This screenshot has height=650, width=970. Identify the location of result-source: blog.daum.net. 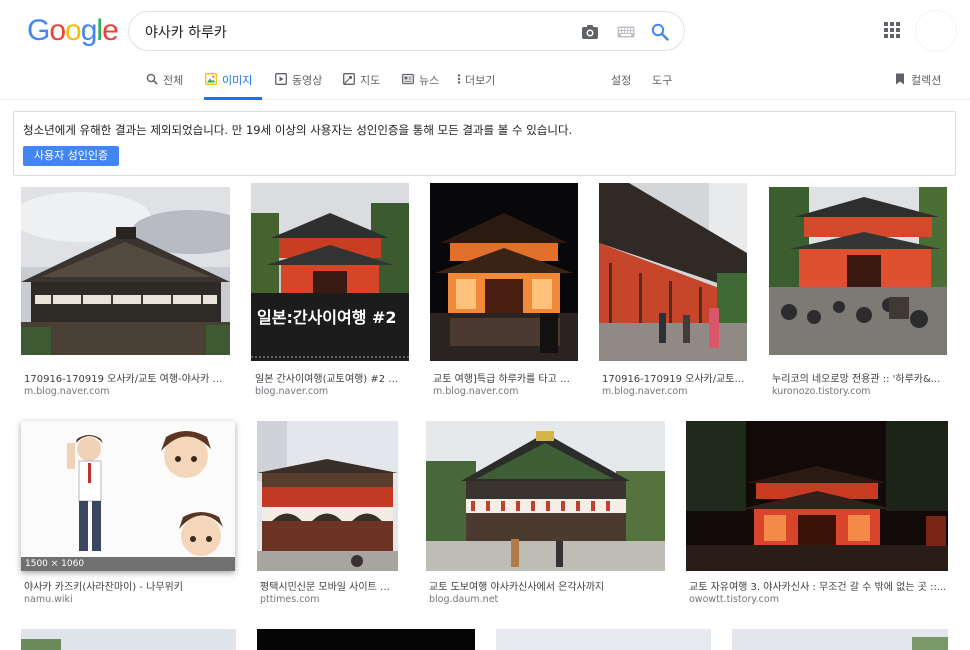
(464, 599).